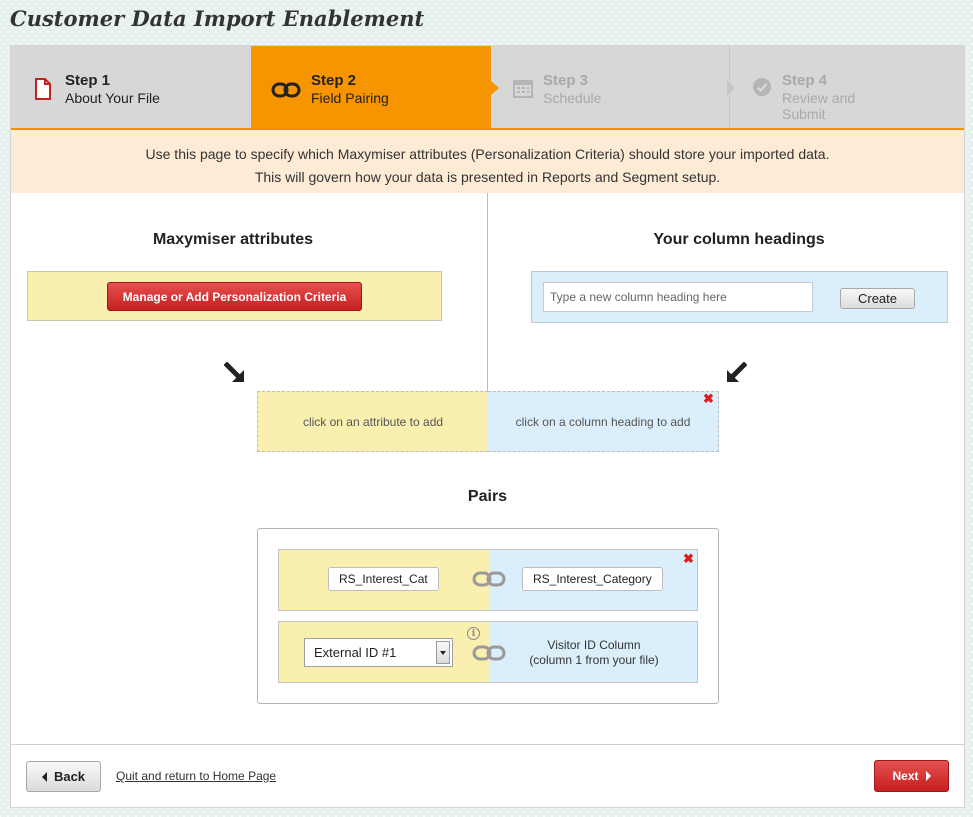 This screenshot has width=973, height=817. I want to click on info-icon: i, so click(473, 633).